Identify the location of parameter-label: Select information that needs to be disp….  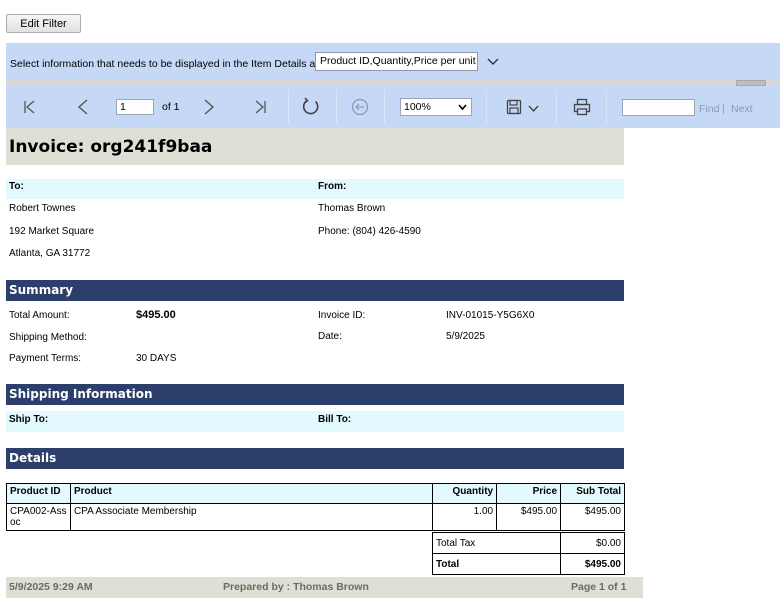
(172, 64).